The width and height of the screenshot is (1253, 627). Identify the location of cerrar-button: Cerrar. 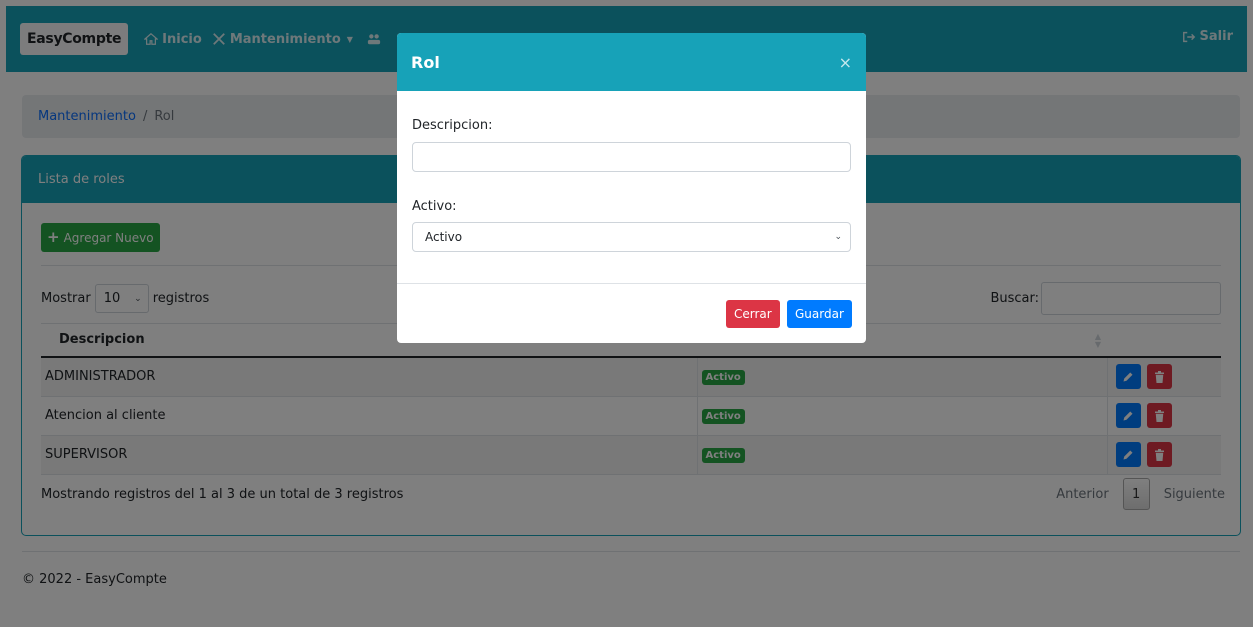
(753, 314).